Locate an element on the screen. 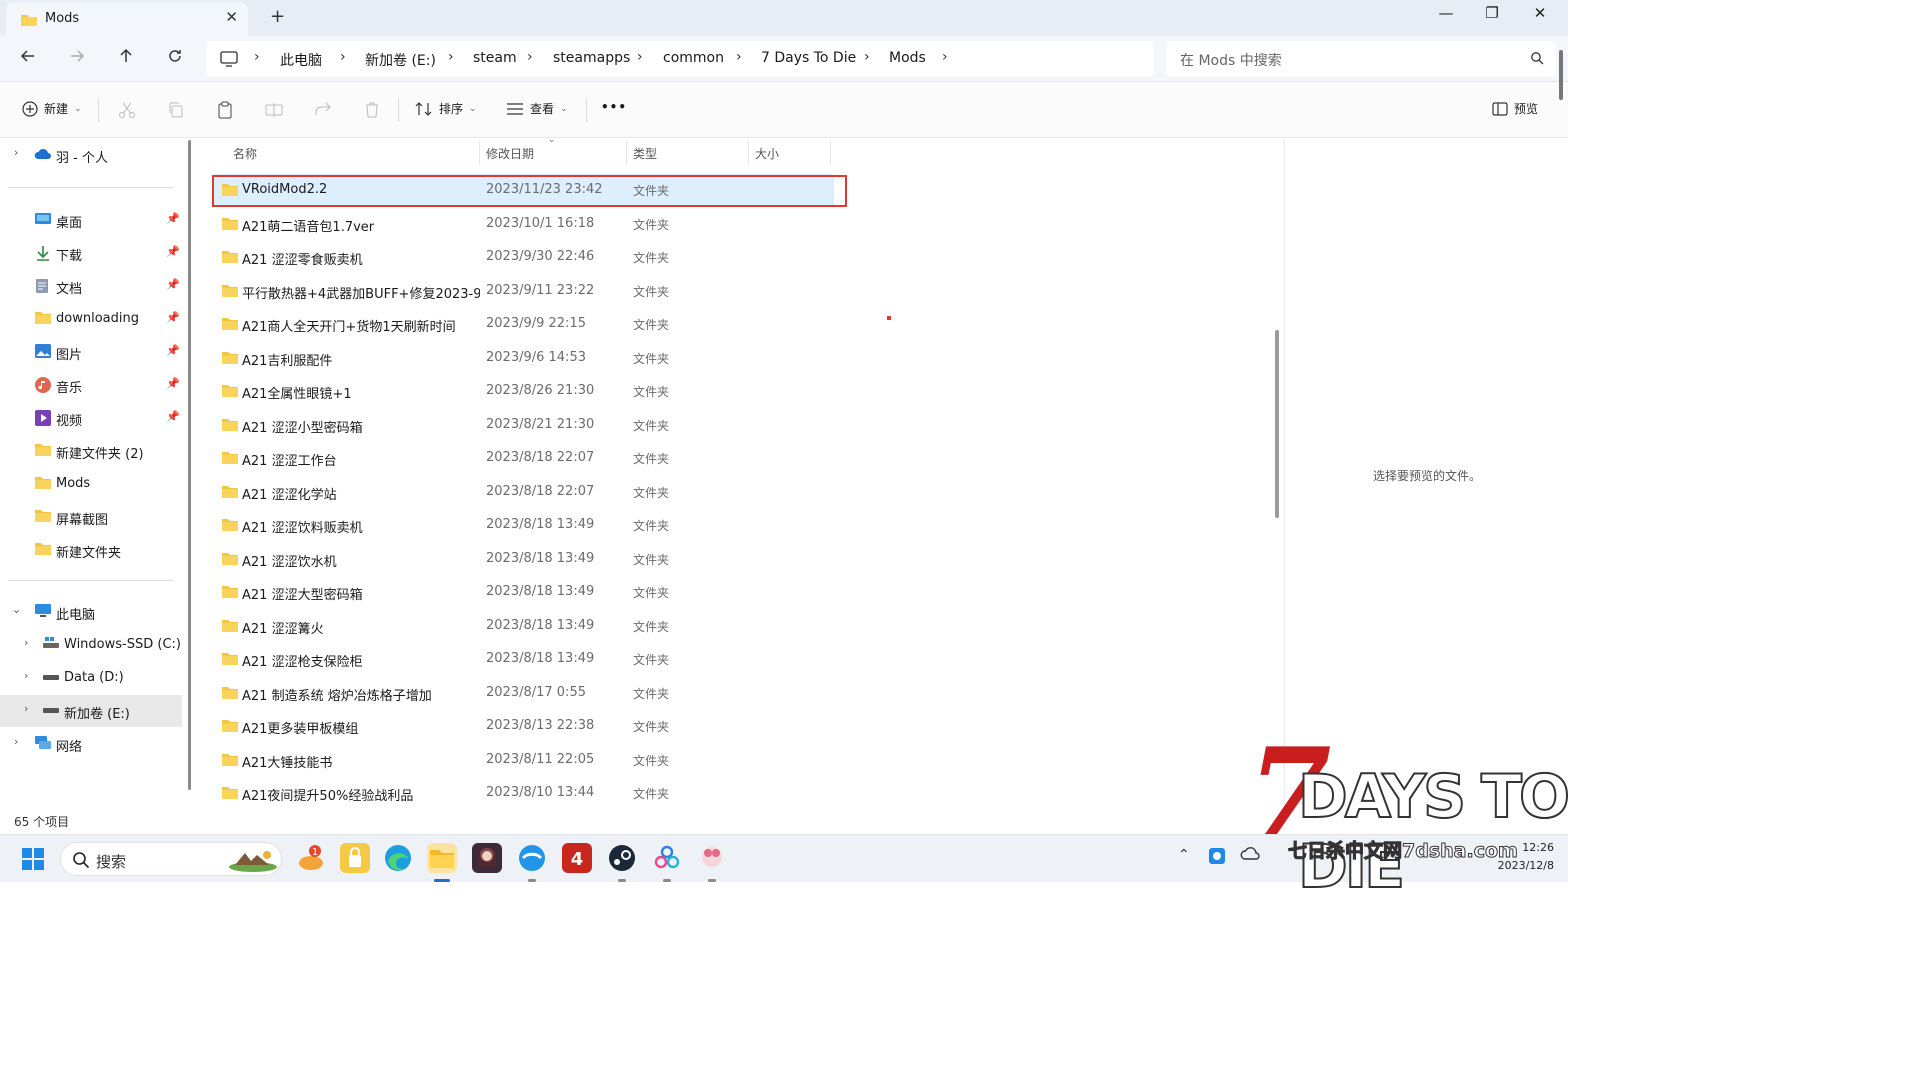 The height and width of the screenshot is (1080, 1920). copy-button is located at coordinates (176, 110).